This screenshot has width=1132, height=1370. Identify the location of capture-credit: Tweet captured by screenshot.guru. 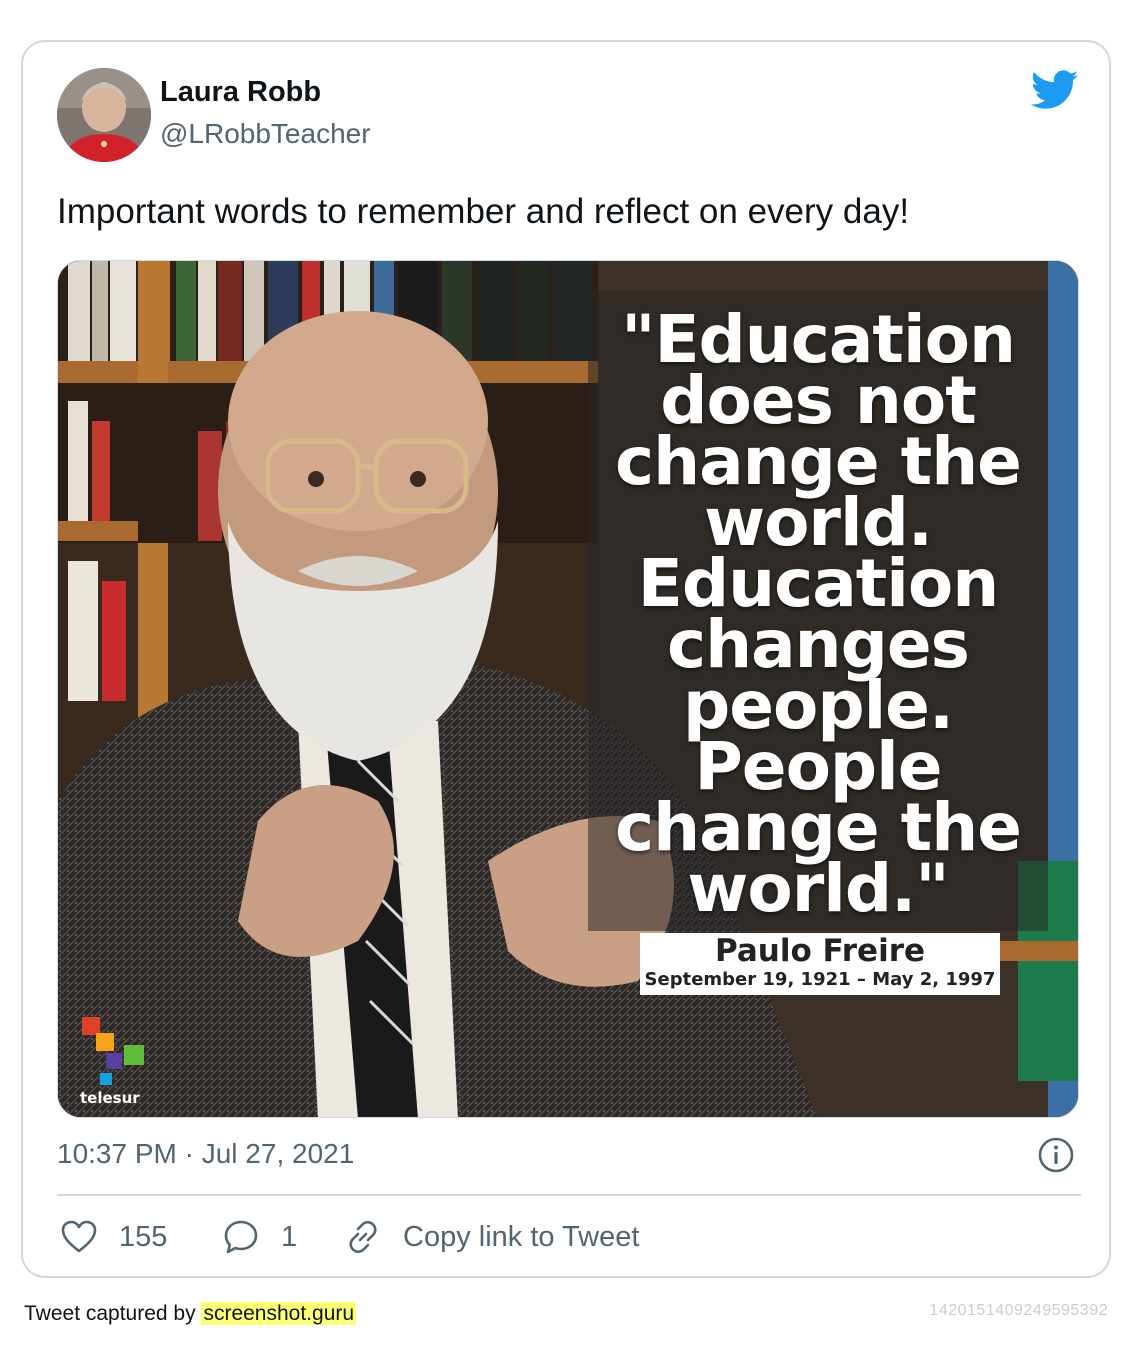
(190, 1314).